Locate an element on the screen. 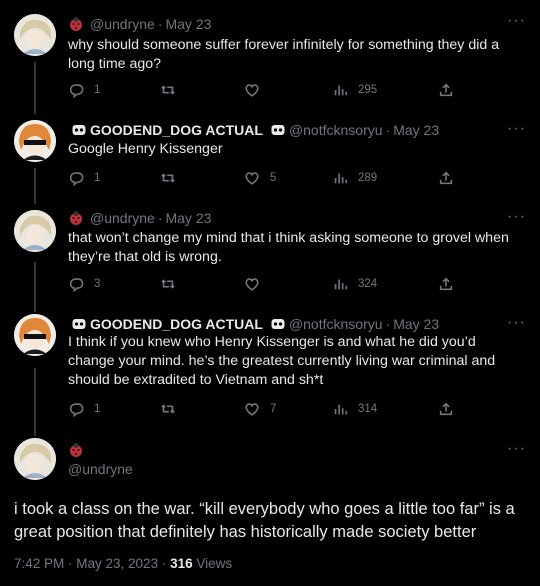  tweet-actions: 3 324 is located at coordinates (263, 285).